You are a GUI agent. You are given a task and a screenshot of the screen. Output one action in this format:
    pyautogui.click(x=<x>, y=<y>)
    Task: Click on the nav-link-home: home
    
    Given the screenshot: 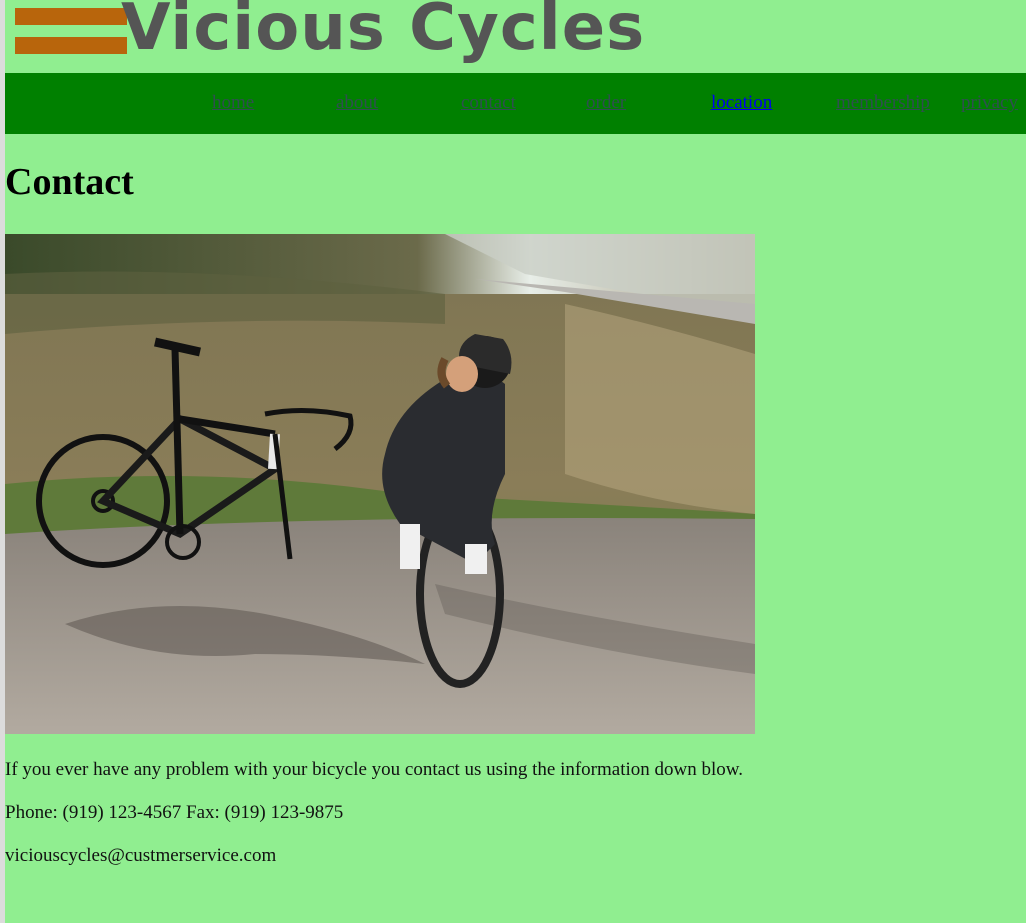 What is the action you would take?
    pyautogui.click(x=233, y=103)
    